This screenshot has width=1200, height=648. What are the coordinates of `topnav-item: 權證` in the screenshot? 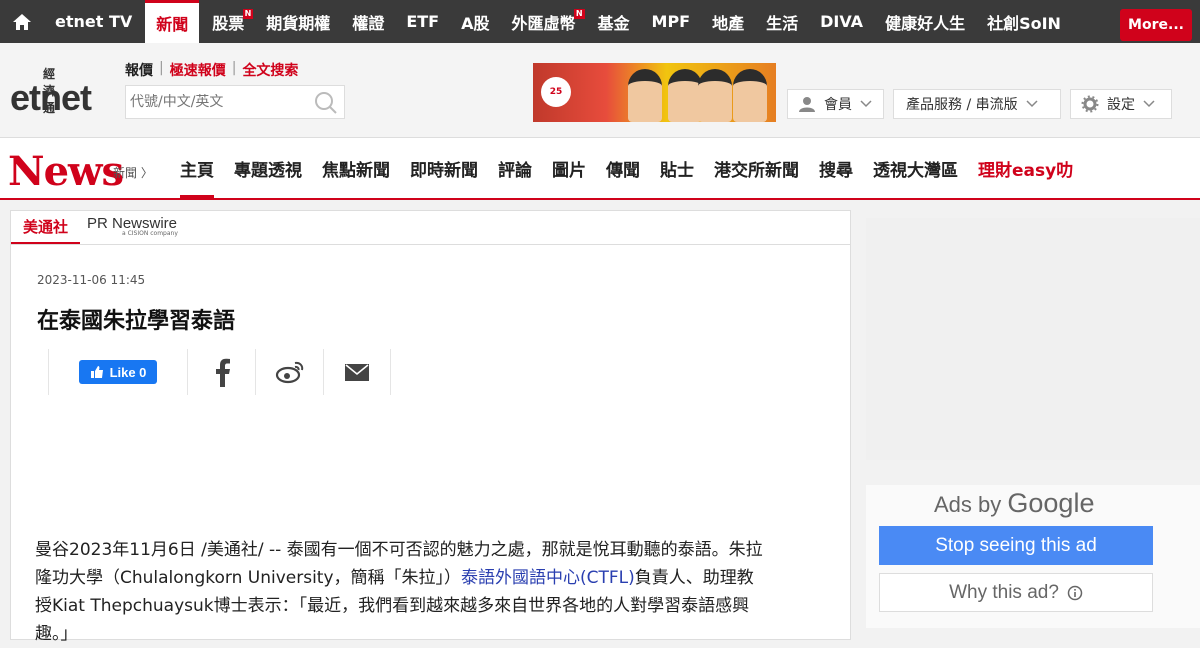 It's located at (368, 21).